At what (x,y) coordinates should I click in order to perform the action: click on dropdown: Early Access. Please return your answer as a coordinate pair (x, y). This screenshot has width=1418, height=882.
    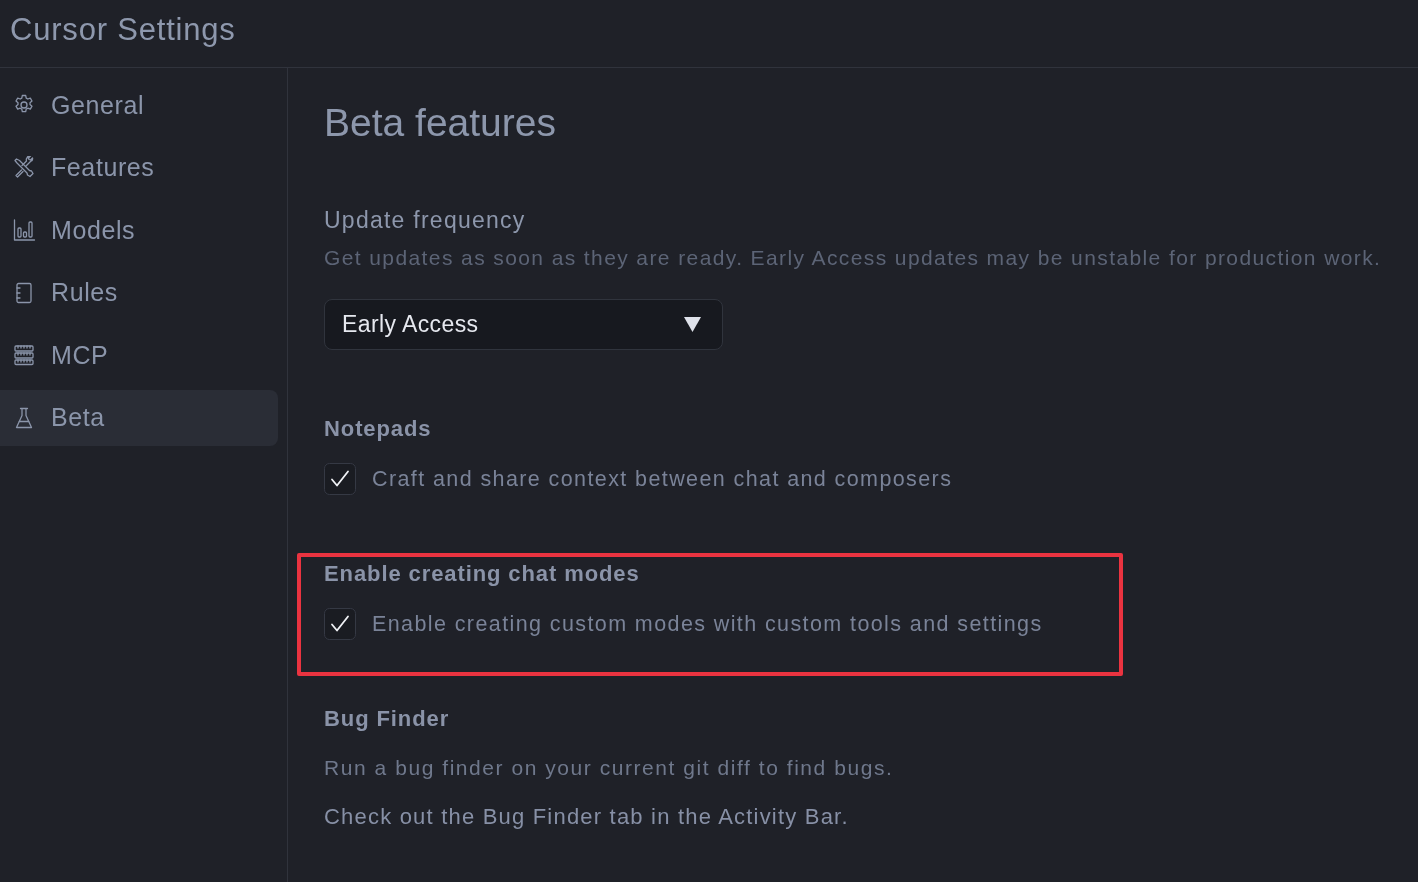
    Looking at the image, I should click on (523, 324).